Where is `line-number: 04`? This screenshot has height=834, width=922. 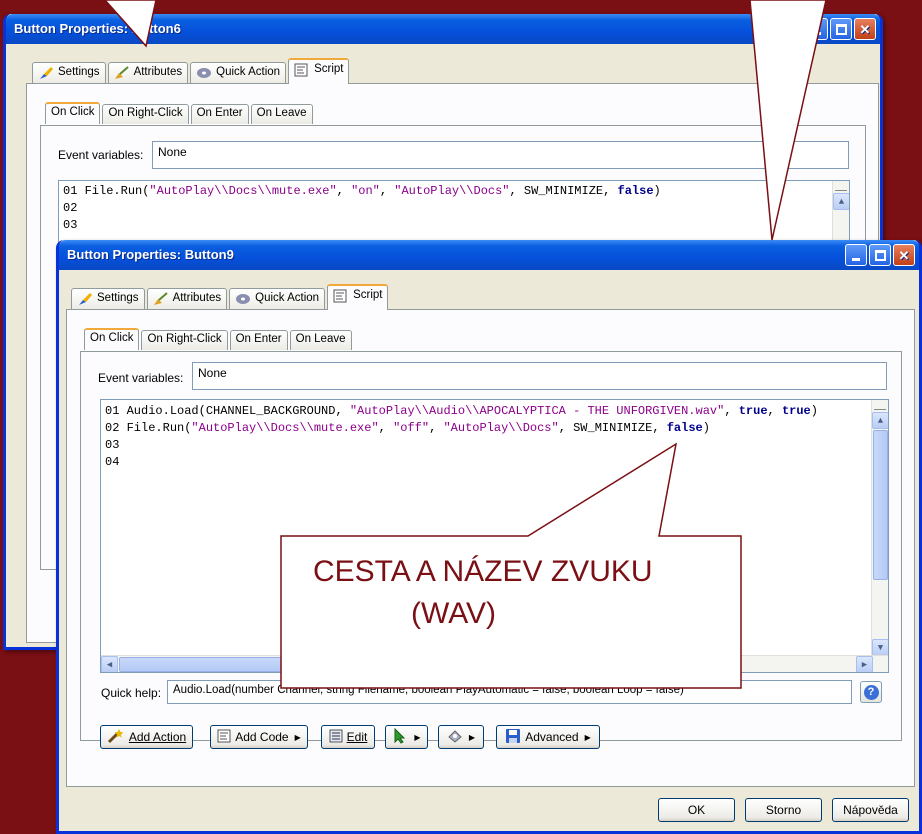
line-number: 04 is located at coordinates (112, 462).